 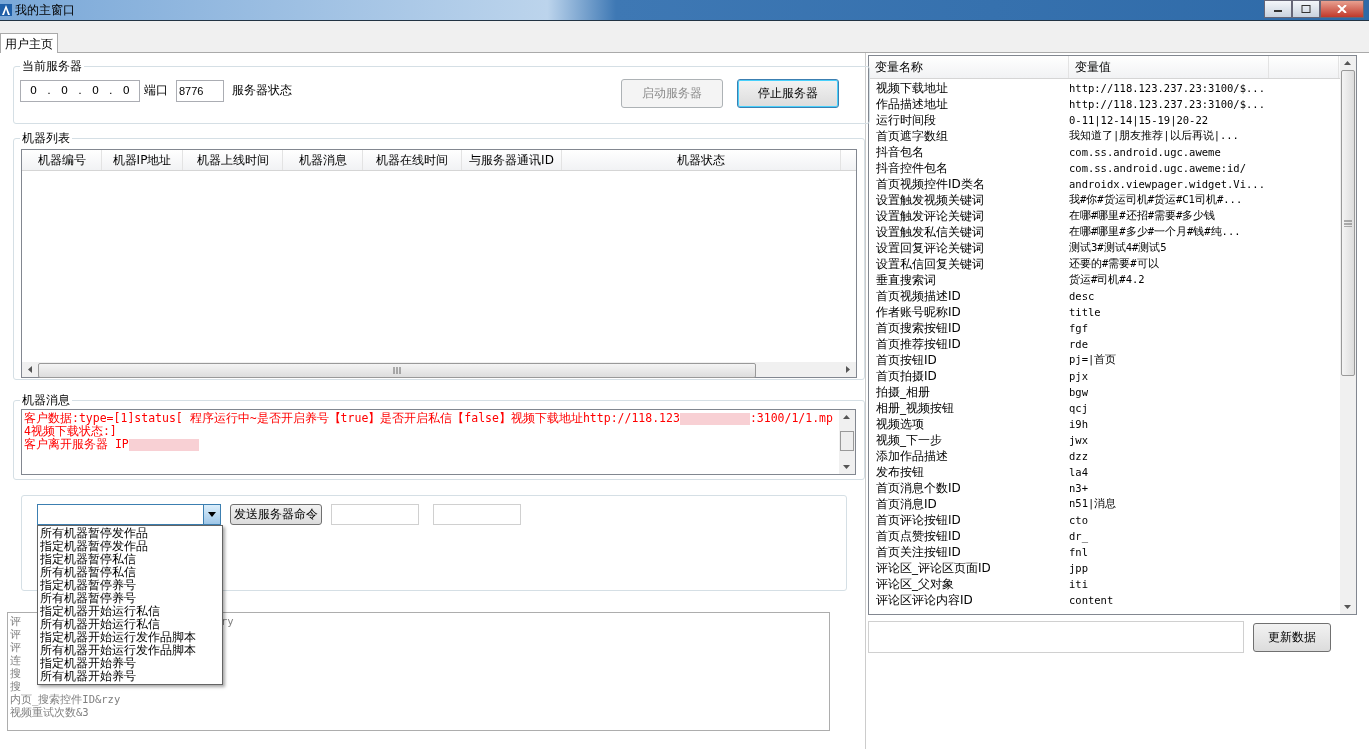 What do you see at coordinates (906, 120) in the screenshot?
I see `variable-name: 运行时间段` at bounding box center [906, 120].